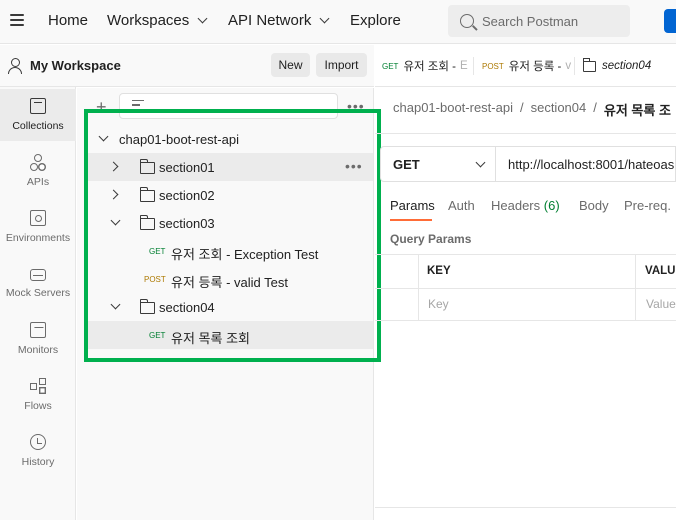 This screenshot has height=520, width=676. Describe the element at coordinates (589, 65) in the screenshot. I see `folder-icon` at that location.